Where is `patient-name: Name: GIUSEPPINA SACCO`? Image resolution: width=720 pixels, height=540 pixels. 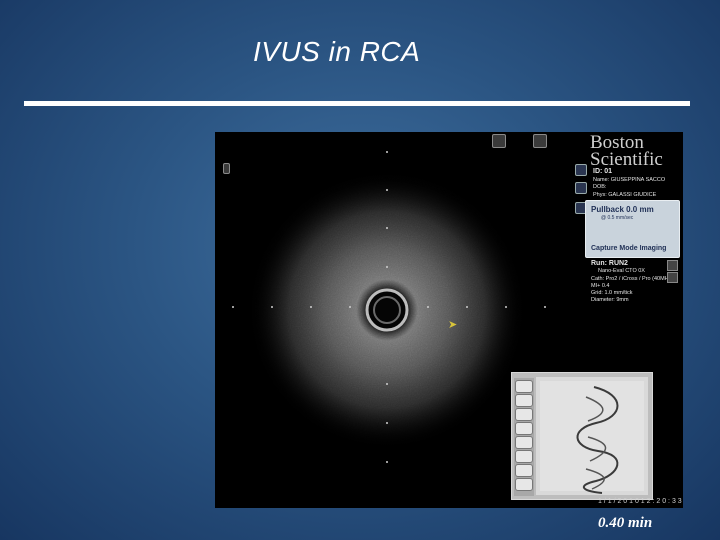
patient-name: Name: GIUSEPPINA SACCO is located at coordinates (629, 180).